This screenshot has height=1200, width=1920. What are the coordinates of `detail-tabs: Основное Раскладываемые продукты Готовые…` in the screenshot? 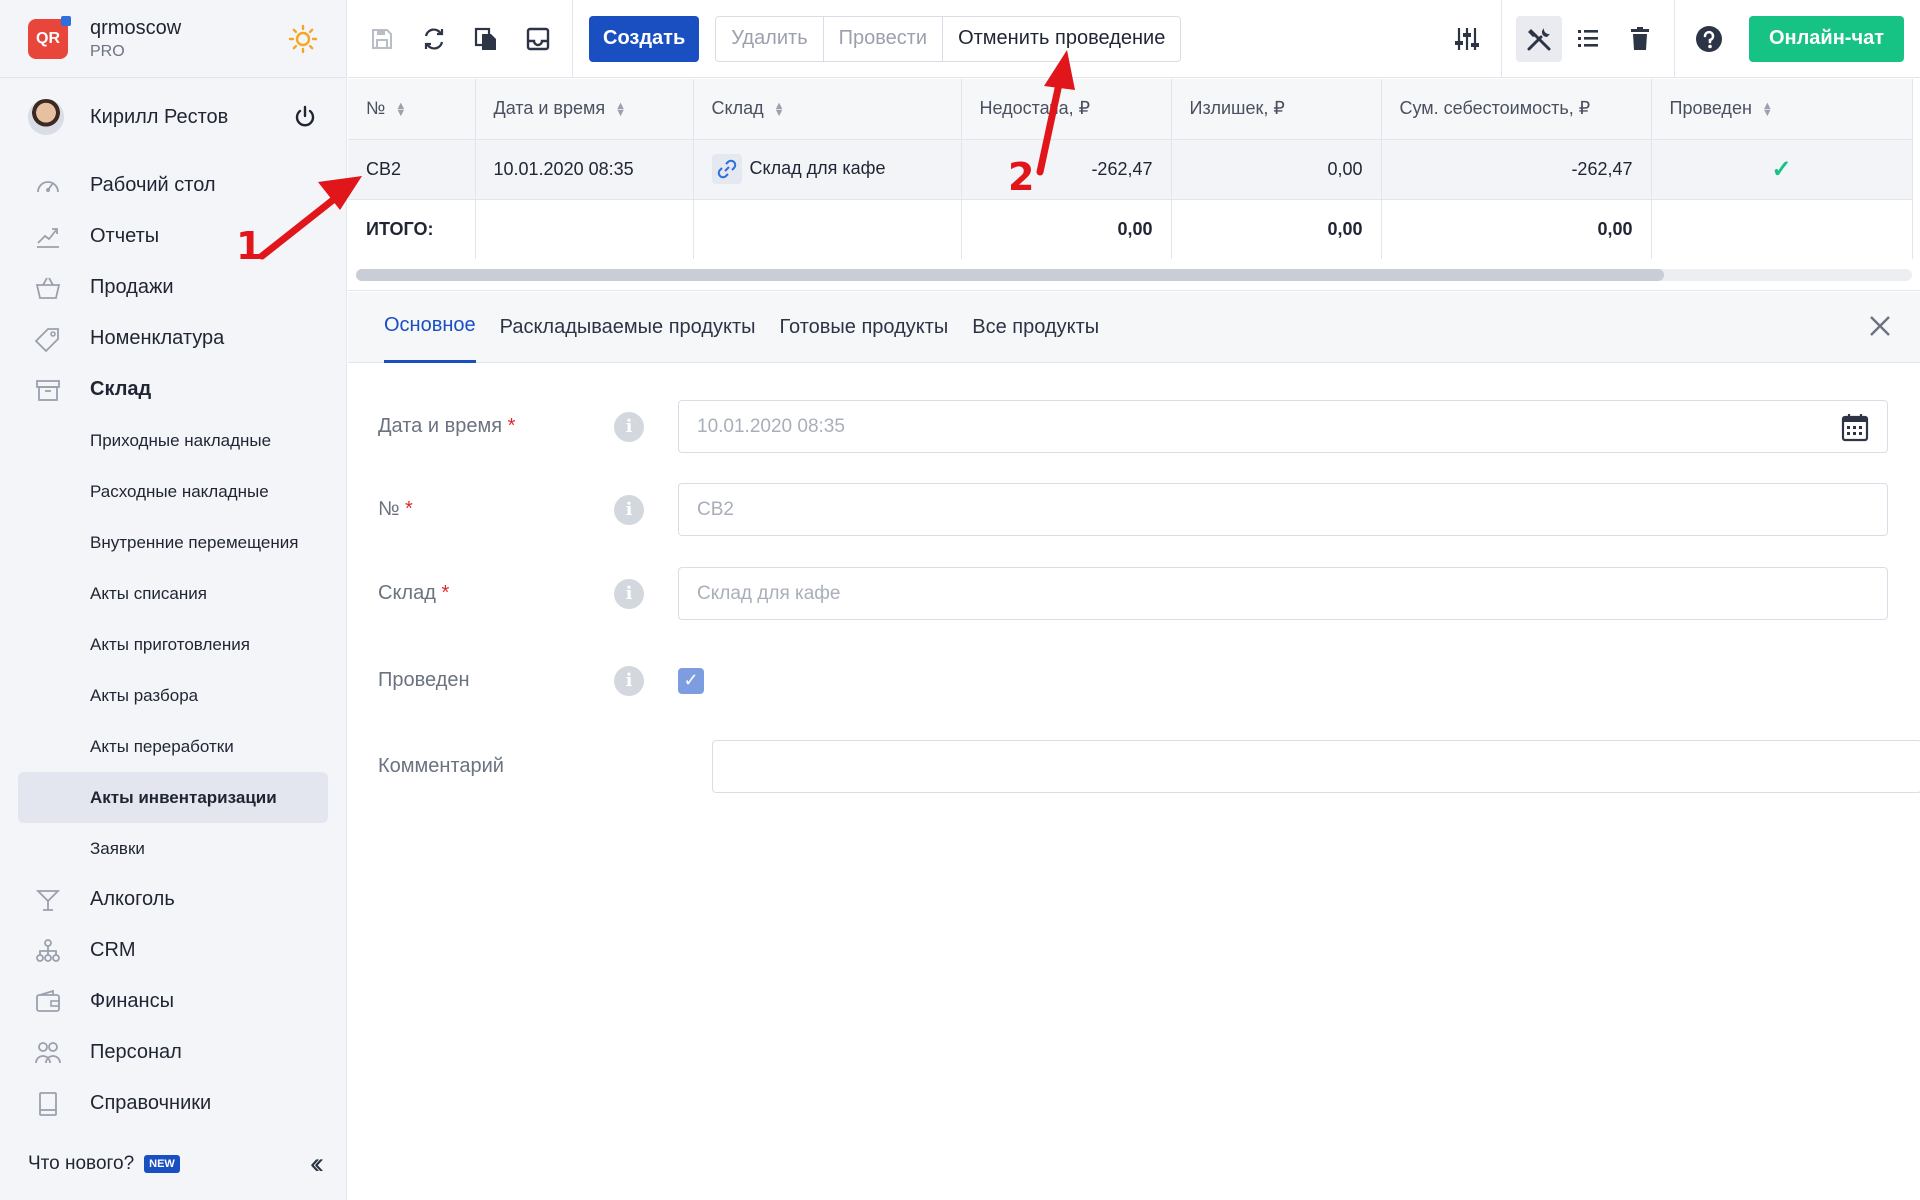 It's located at (1134, 327).